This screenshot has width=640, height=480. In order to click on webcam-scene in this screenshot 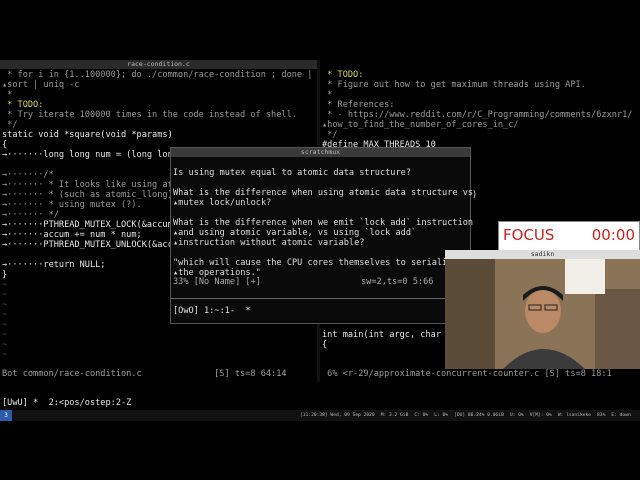, I will do `click(542, 314)`.